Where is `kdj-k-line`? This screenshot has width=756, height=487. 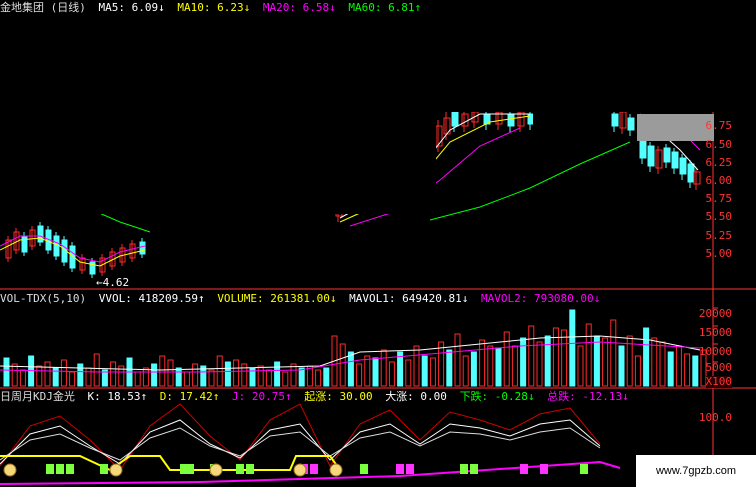
kdj-k-line is located at coordinates (300, 442).